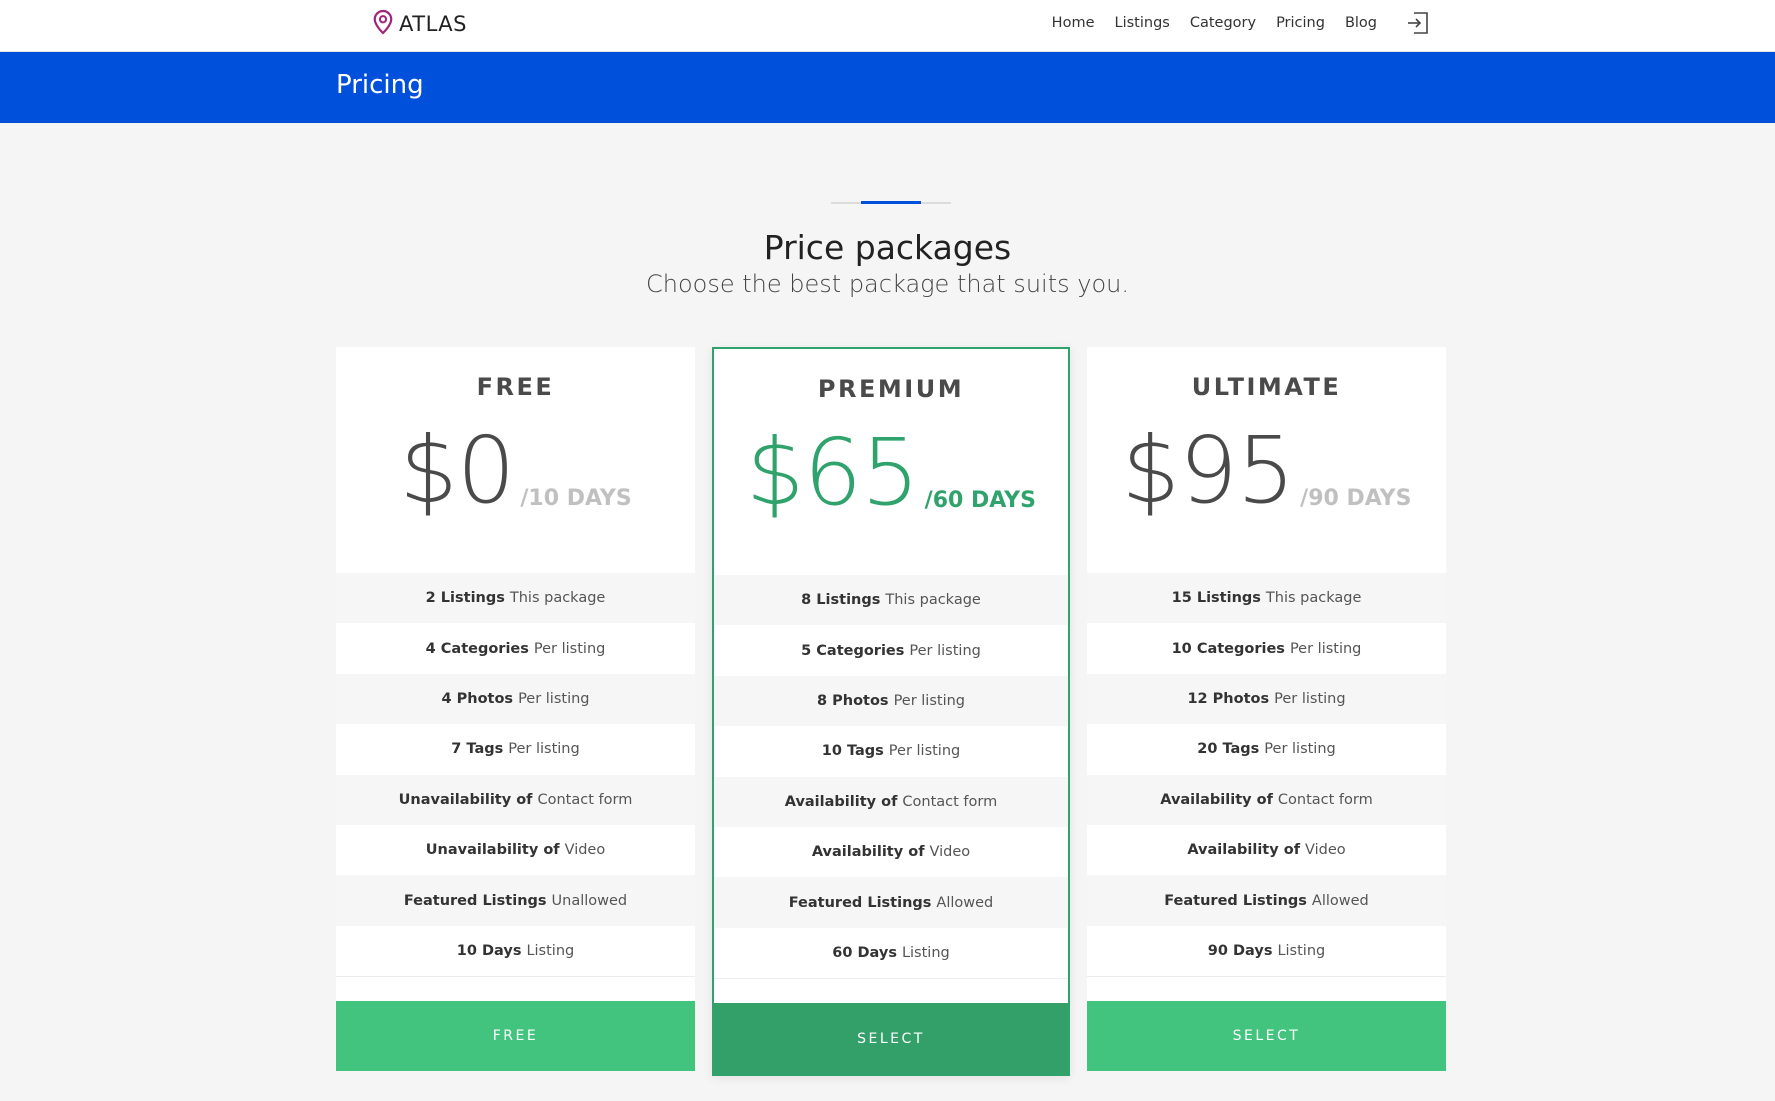 Image resolution: width=1775 pixels, height=1101 pixels. What do you see at coordinates (380, 85) in the screenshot?
I see `page-title: Pricing` at bounding box center [380, 85].